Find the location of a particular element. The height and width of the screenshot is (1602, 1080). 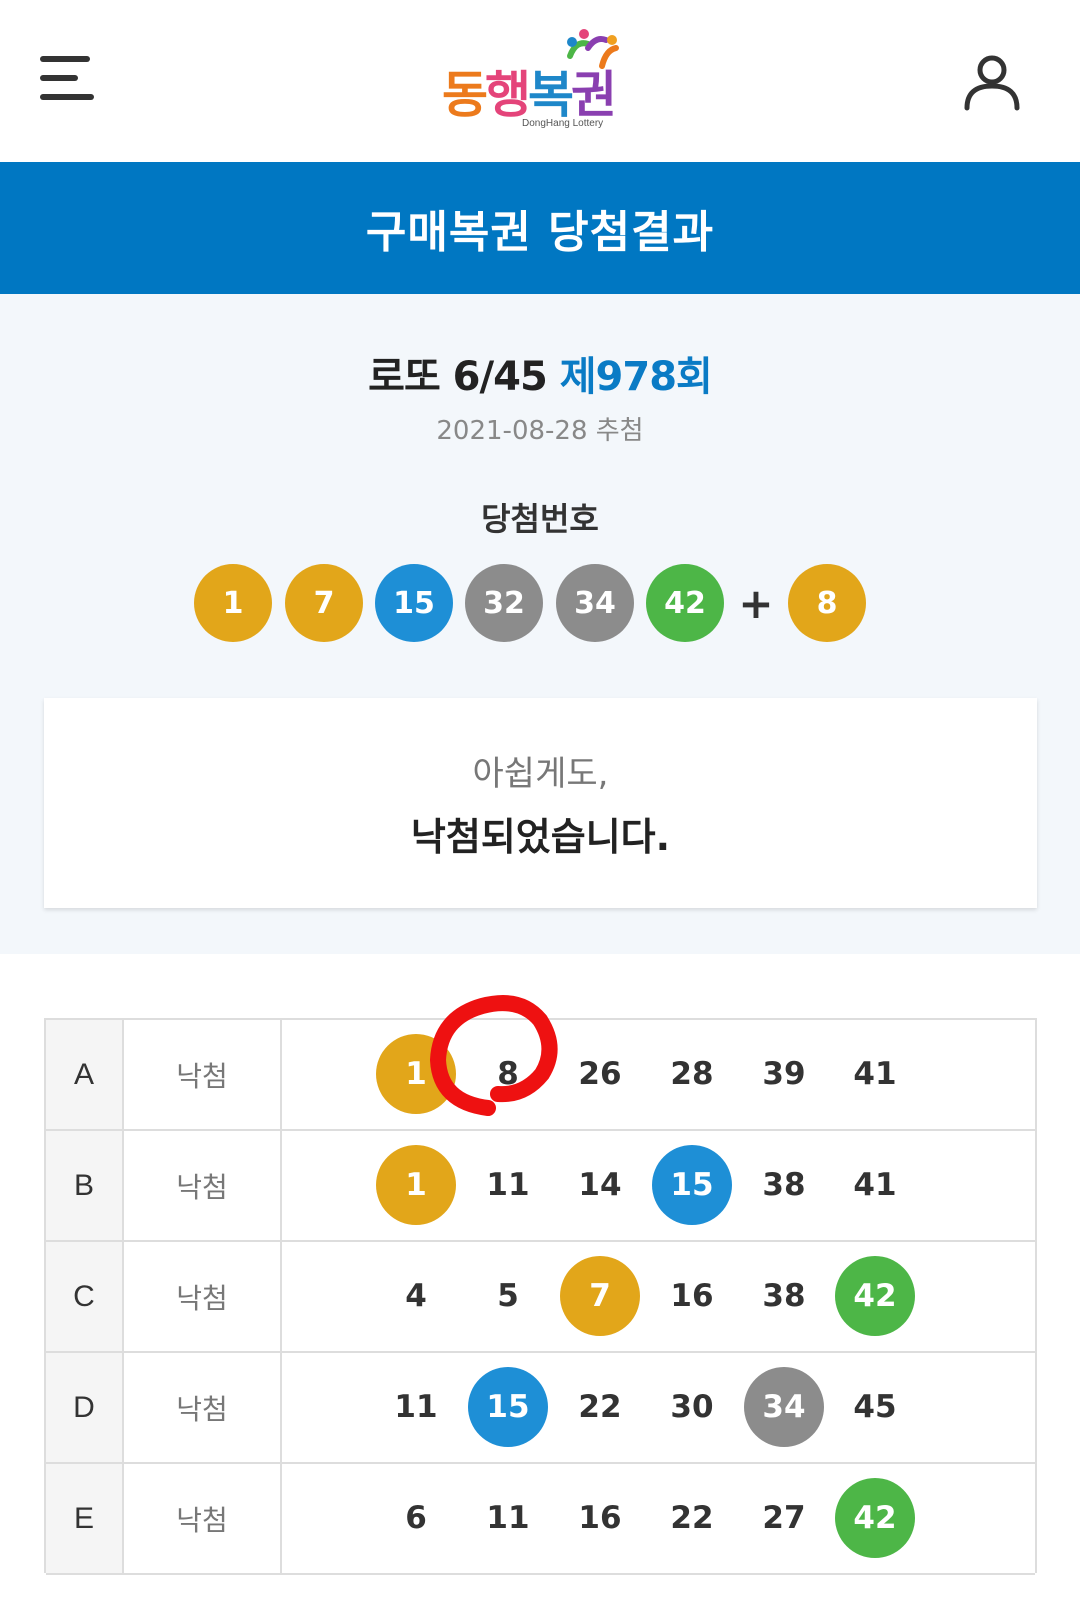

ticket-row: E 낙첨 6 11 16 22 27 42 is located at coordinates (540, 1519).